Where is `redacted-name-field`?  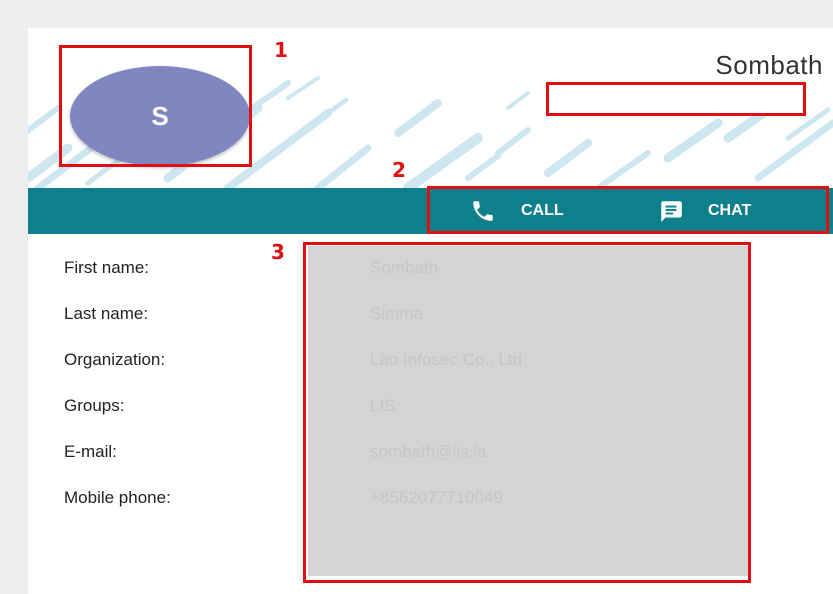
redacted-name-field is located at coordinates (676, 99).